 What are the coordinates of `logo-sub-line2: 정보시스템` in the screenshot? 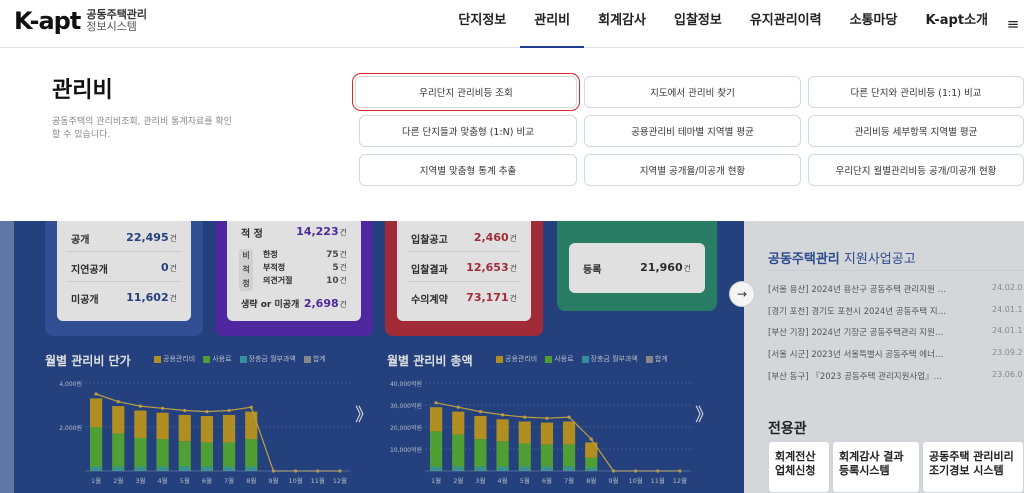 It's located at (111, 26).